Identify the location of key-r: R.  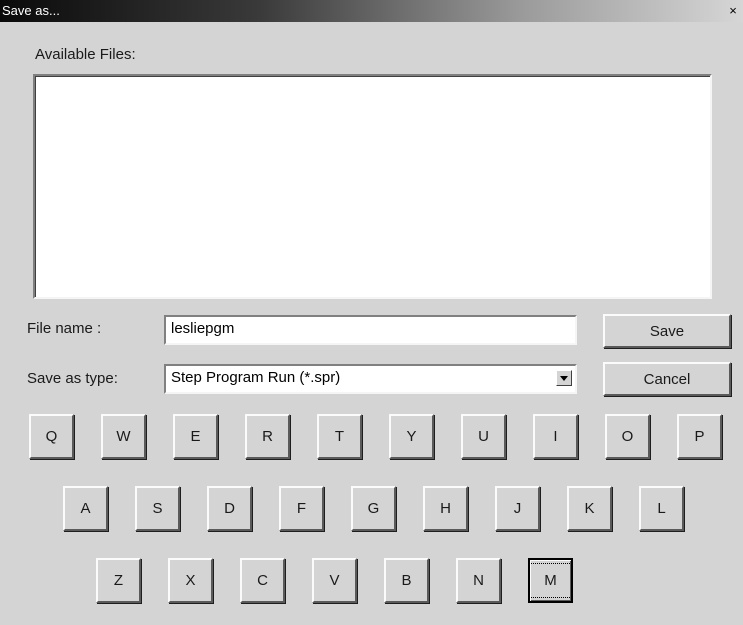
(267, 436).